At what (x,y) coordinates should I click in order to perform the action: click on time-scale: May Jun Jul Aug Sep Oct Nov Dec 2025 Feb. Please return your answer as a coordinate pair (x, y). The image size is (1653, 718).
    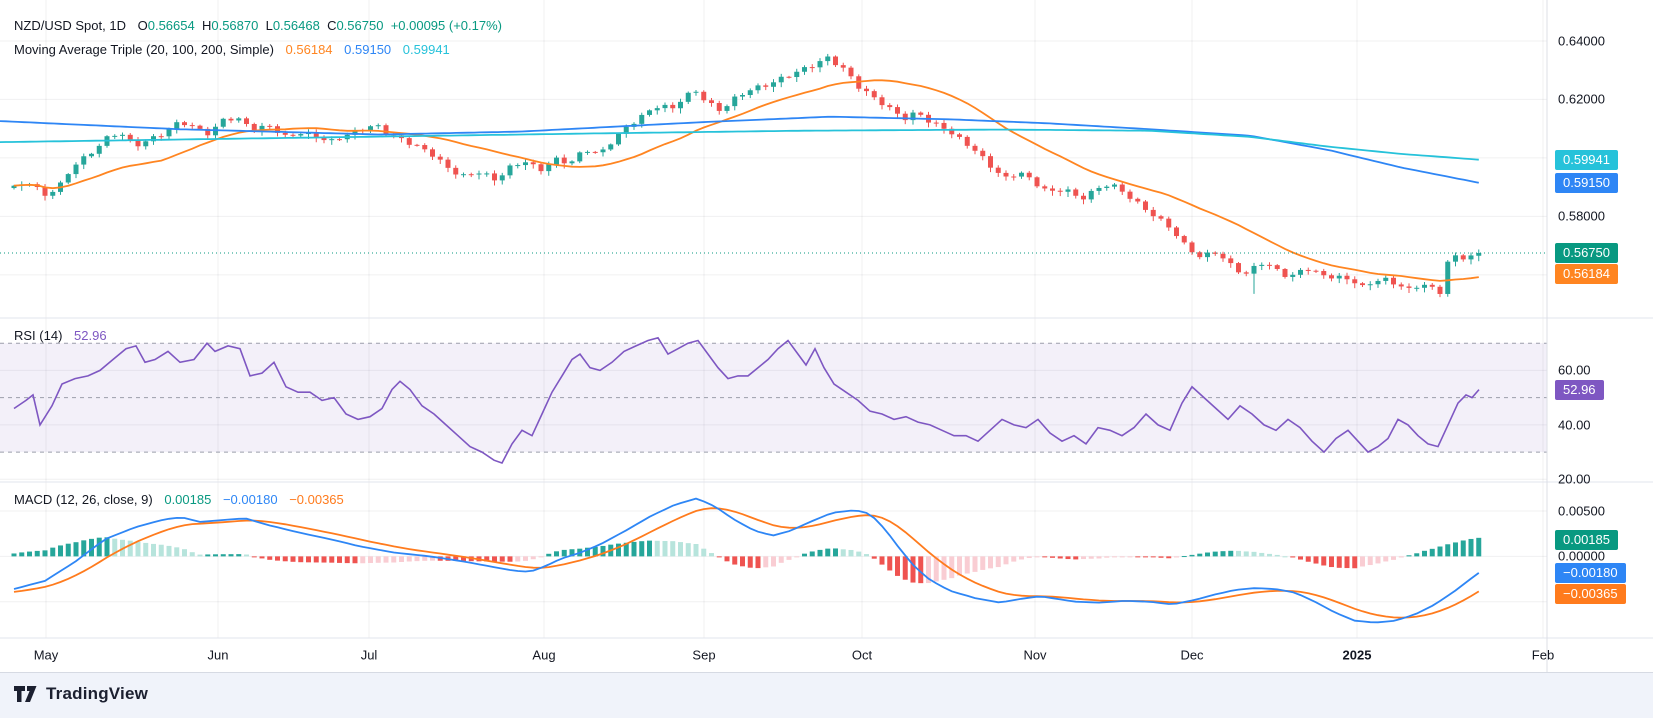
    Looking at the image, I should click on (777, 655).